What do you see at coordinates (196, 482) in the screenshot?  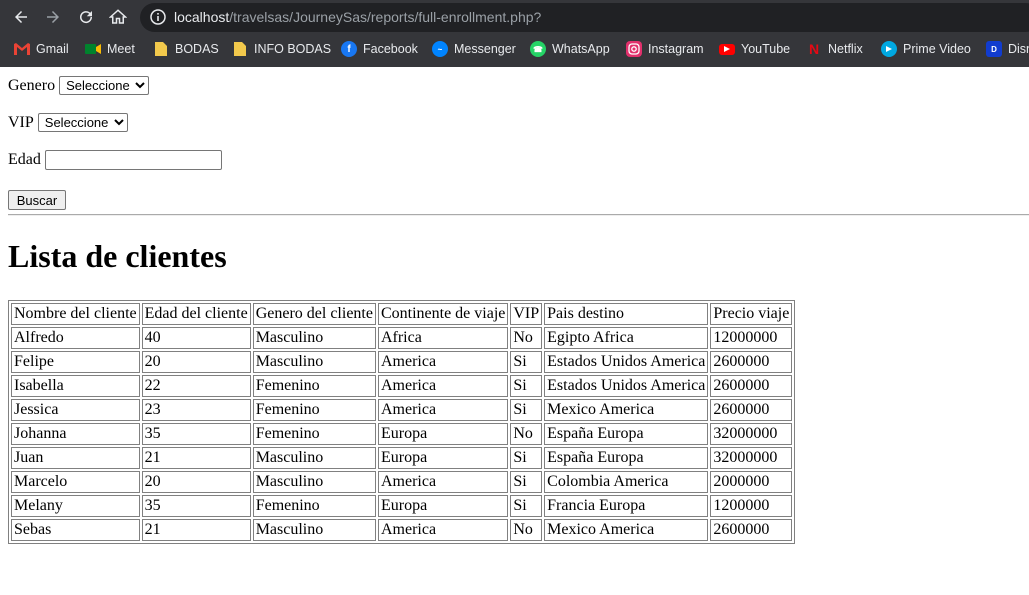 I see `table-cell: 20` at bounding box center [196, 482].